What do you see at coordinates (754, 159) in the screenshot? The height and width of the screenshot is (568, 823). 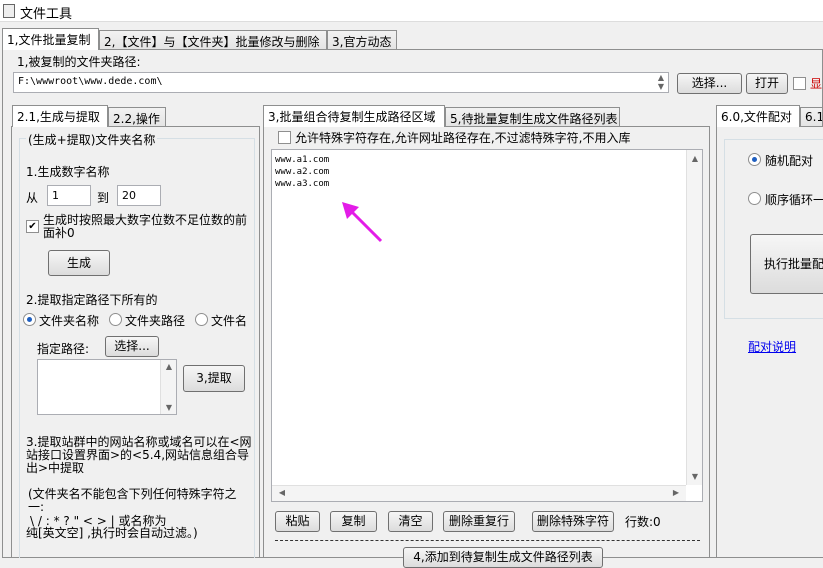 I see `radio-random-pair` at bounding box center [754, 159].